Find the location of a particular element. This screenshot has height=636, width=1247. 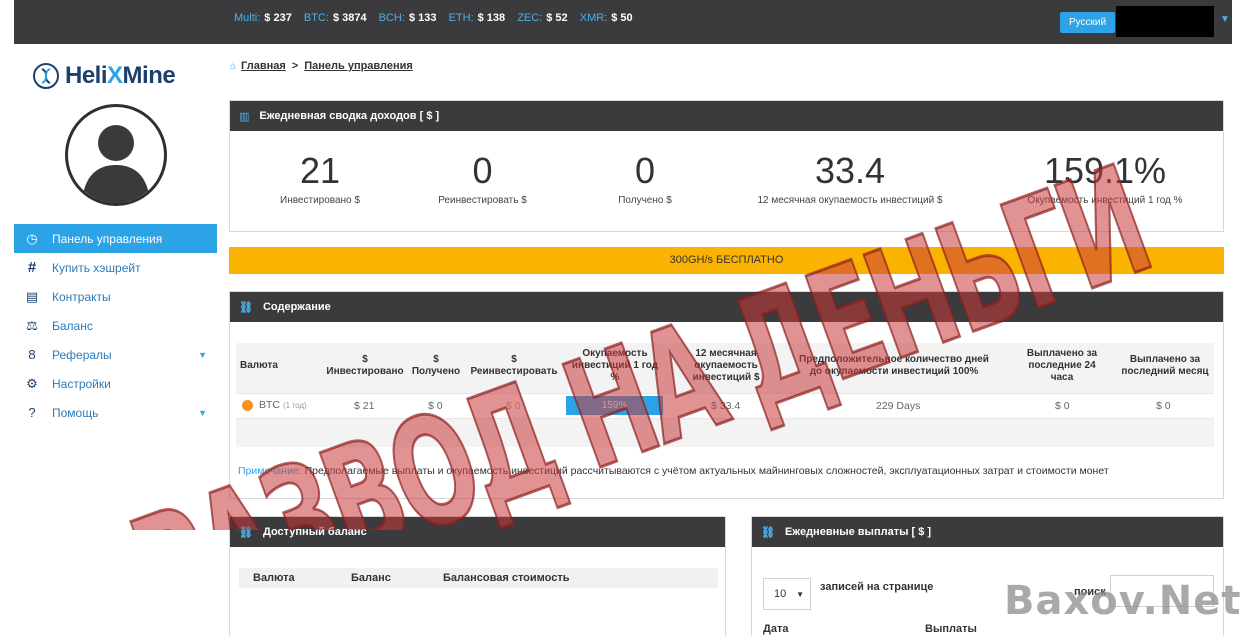

column-header-payouts: Выплаты is located at coordinates (951, 629).